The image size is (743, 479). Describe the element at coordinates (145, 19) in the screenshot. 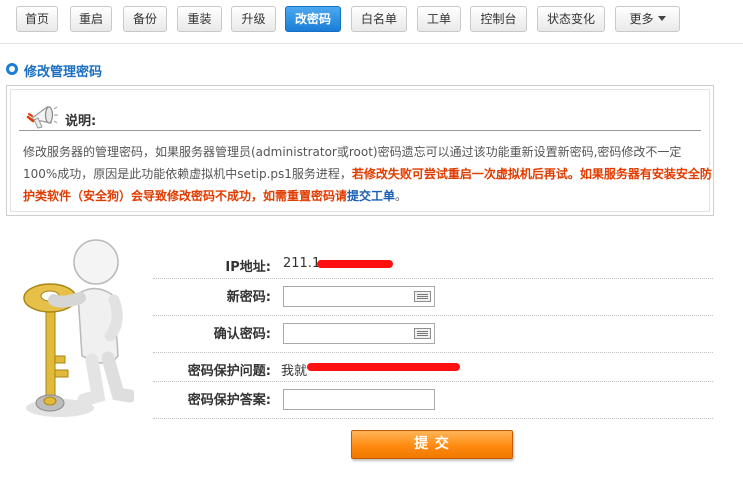

I see `backup-button: 备份` at that location.